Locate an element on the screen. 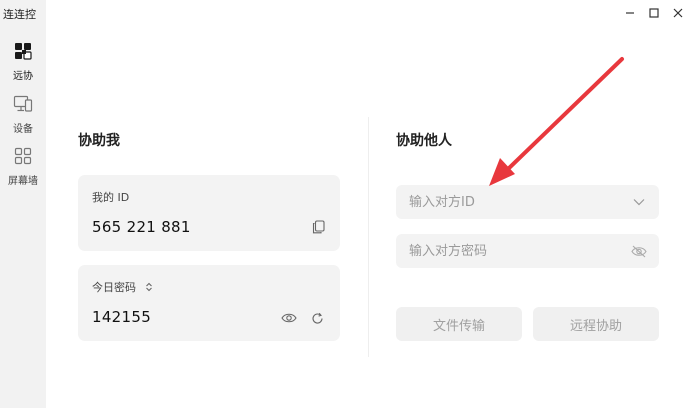 The height and width of the screenshot is (408, 692). sidebar-item-label: 设备 is located at coordinates (23, 129).